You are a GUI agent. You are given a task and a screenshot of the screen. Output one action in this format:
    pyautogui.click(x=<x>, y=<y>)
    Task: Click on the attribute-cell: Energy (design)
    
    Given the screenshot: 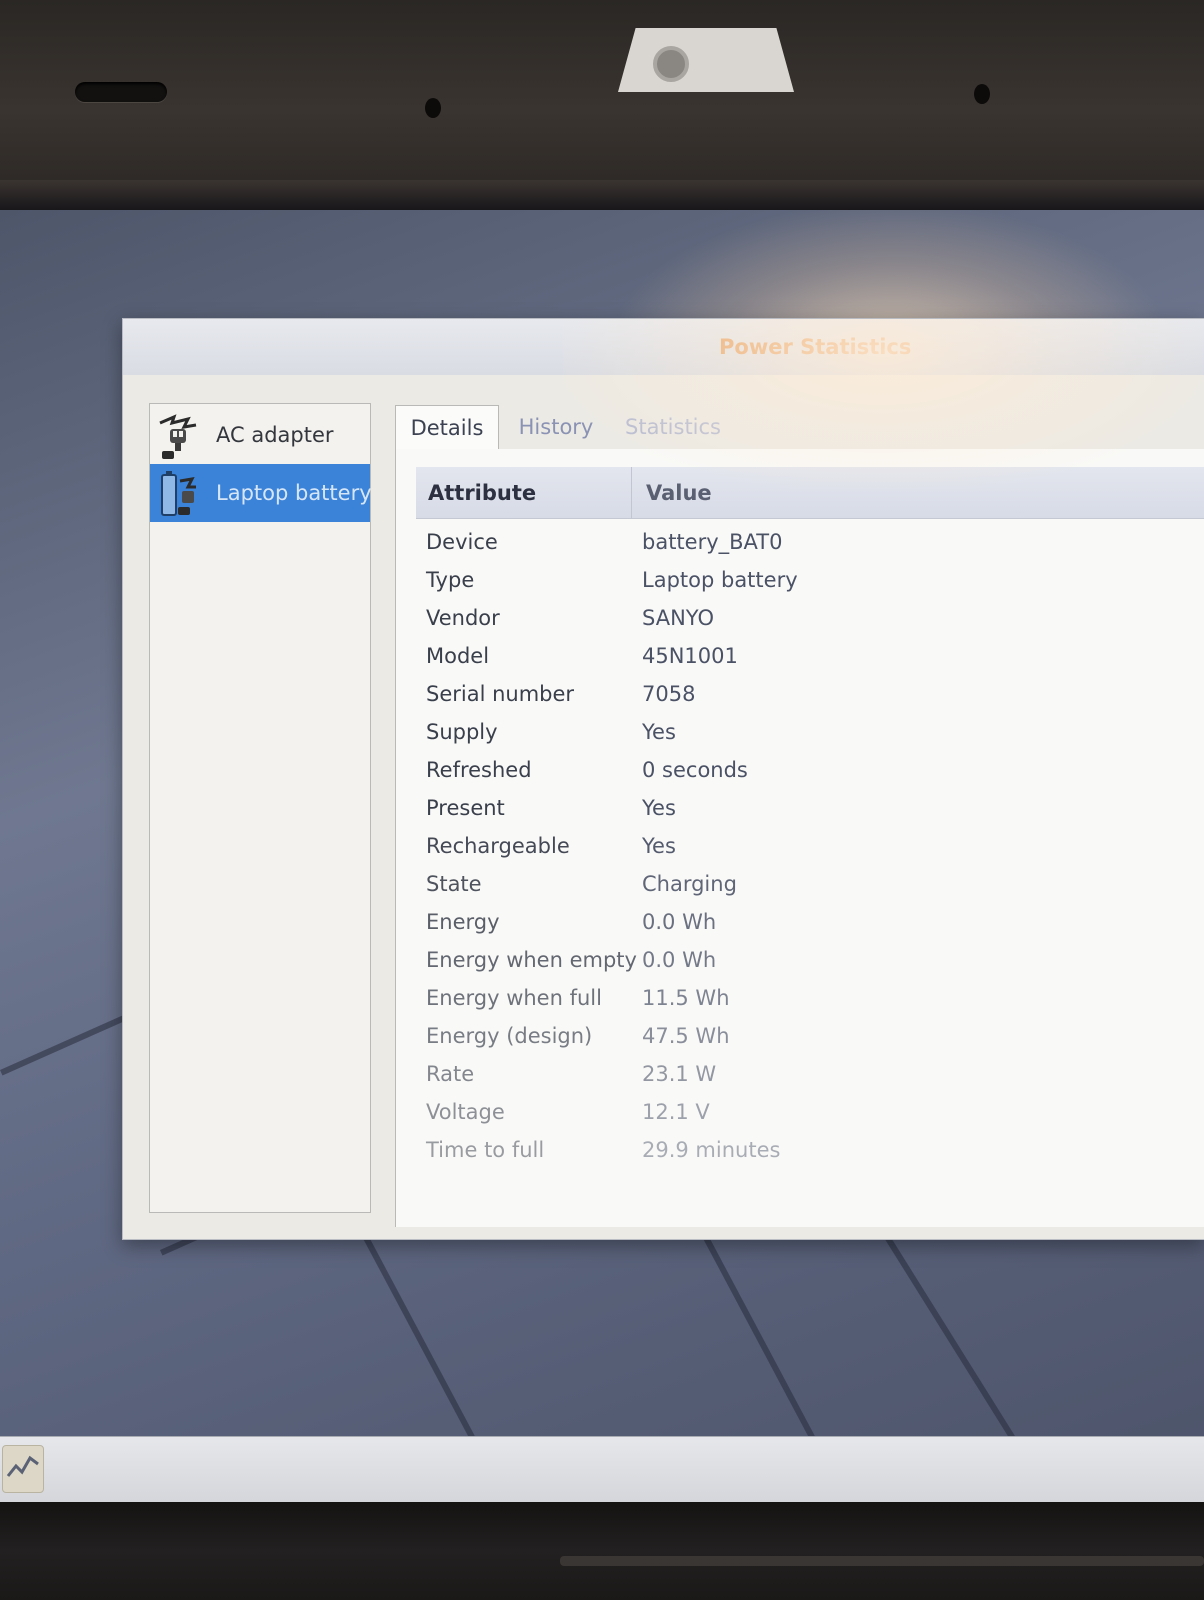 What is the action you would take?
    pyautogui.click(x=509, y=1036)
    